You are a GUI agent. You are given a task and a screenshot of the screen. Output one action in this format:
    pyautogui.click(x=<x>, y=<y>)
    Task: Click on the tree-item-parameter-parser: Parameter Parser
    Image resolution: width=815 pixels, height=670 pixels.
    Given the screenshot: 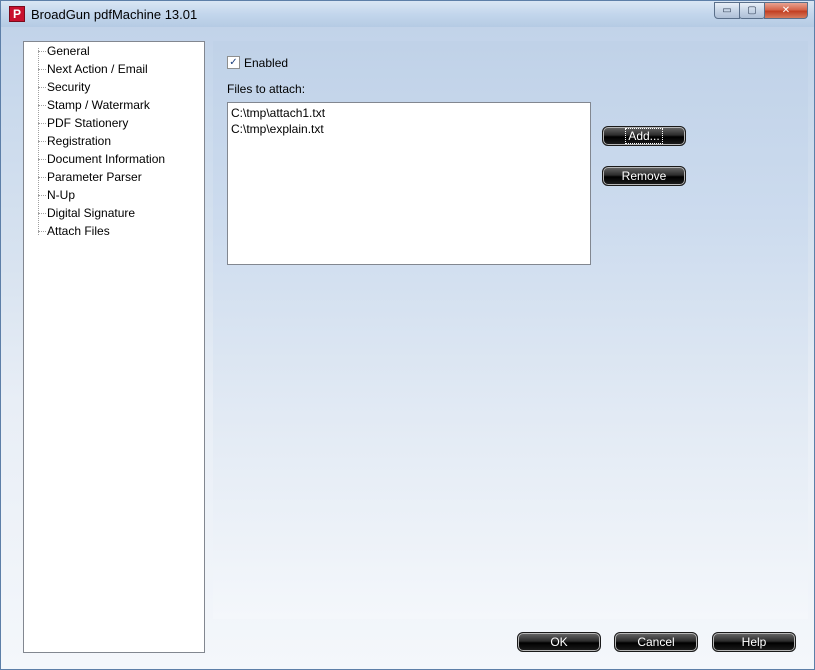 What is the action you would take?
    pyautogui.click(x=94, y=177)
    